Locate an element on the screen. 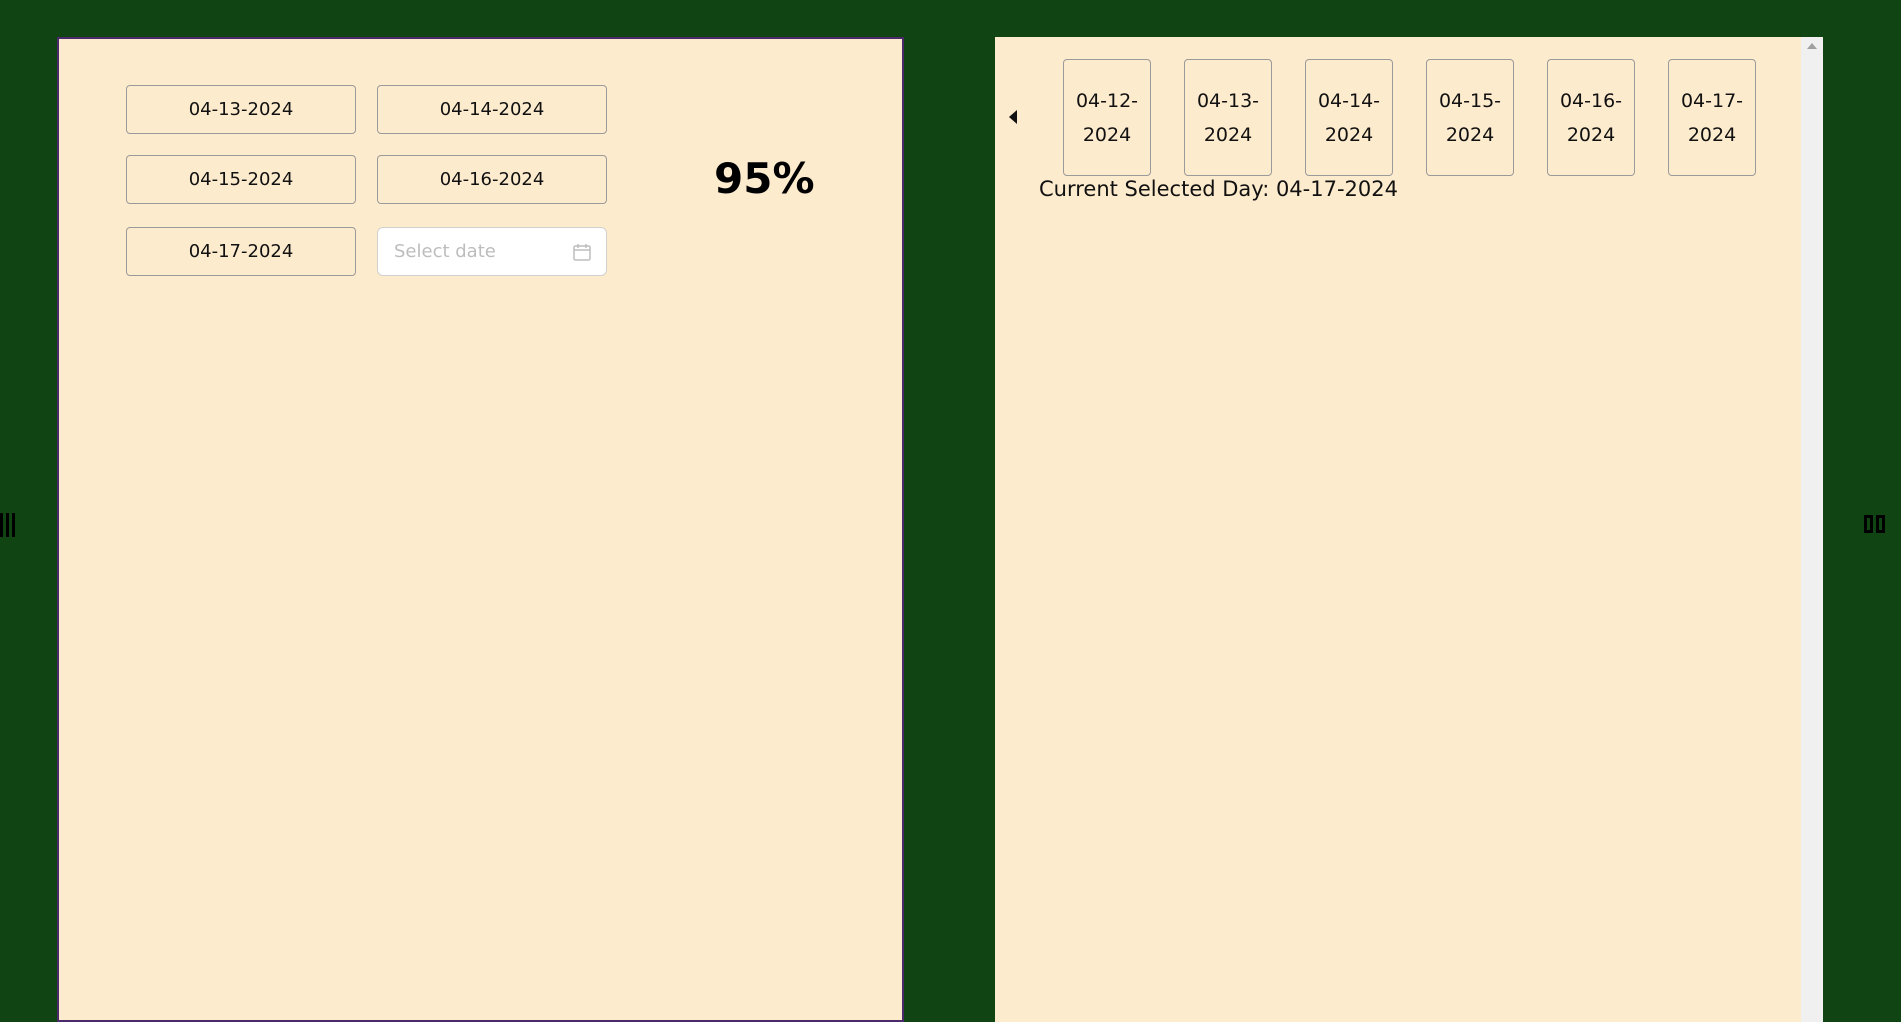  day-button-04-12-2024: 04-12-2024 is located at coordinates (1107, 117).